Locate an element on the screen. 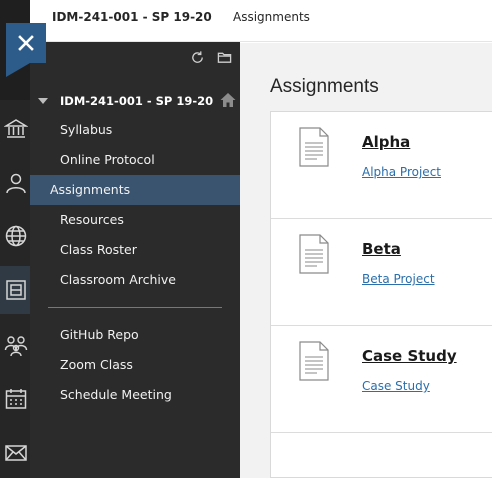  assignment-link: Beta Project is located at coordinates (398, 279).